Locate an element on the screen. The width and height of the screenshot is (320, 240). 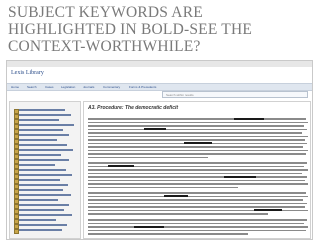
nav-item: Search is located at coordinates (32, 87).